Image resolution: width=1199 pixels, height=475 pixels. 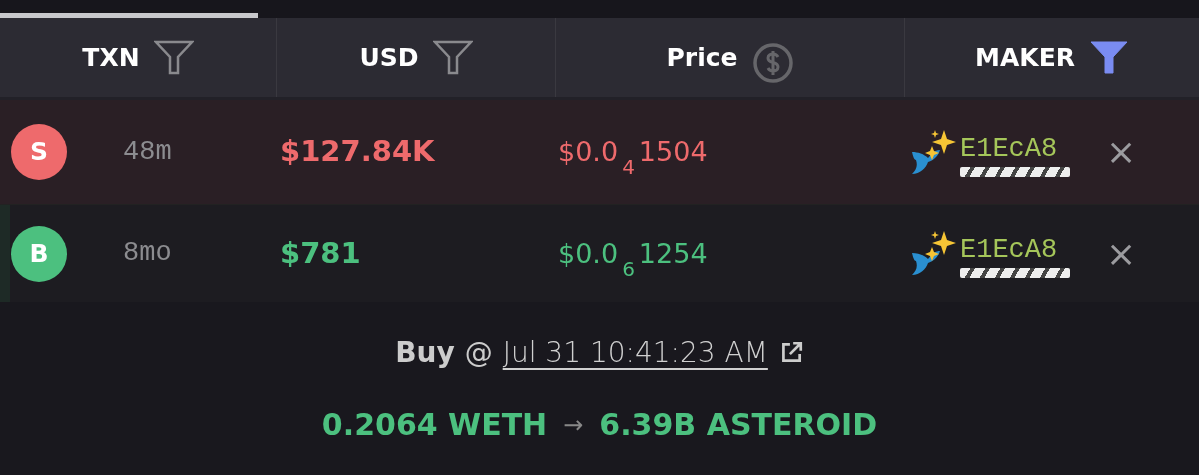 I want to click on usd-value: $127.84K, so click(x=357, y=151).